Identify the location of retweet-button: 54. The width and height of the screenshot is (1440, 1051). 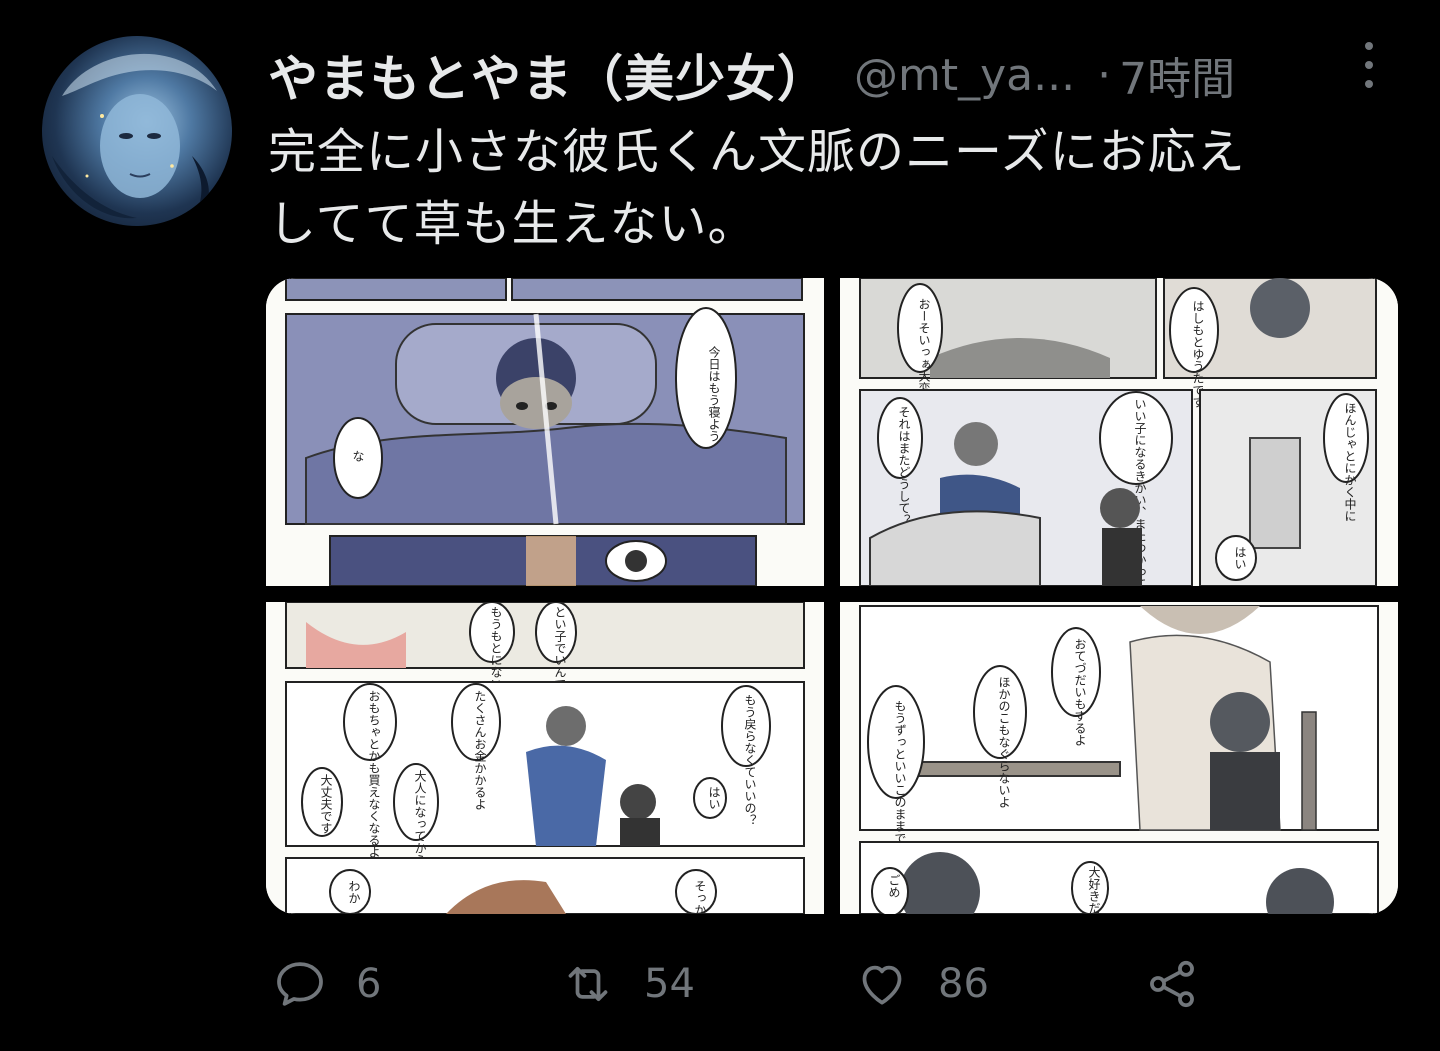
(627, 984).